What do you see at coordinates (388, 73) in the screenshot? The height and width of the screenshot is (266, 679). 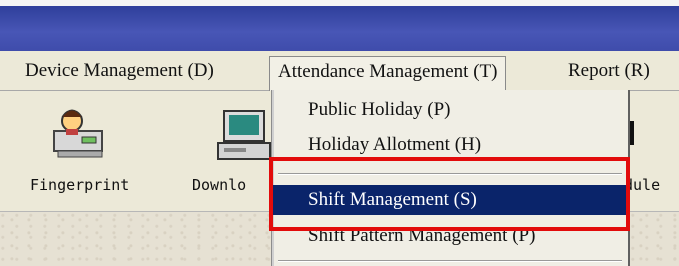 I see `menu-attendance-management: Attendance Management (T)` at bounding box center [388, 73].